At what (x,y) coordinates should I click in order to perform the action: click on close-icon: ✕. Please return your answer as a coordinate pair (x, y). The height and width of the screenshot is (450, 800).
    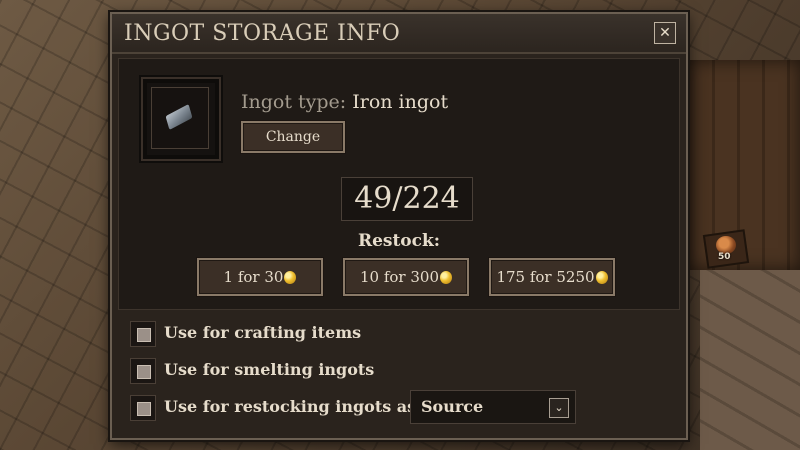
    Looking at the image, I should click on (665, 33).